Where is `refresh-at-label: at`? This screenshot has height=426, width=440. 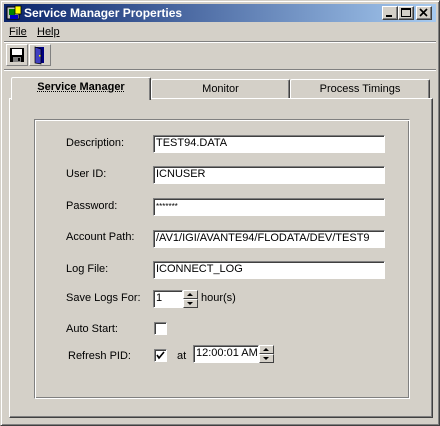 refresh-at-label: at is located at coordinates (182, 356).